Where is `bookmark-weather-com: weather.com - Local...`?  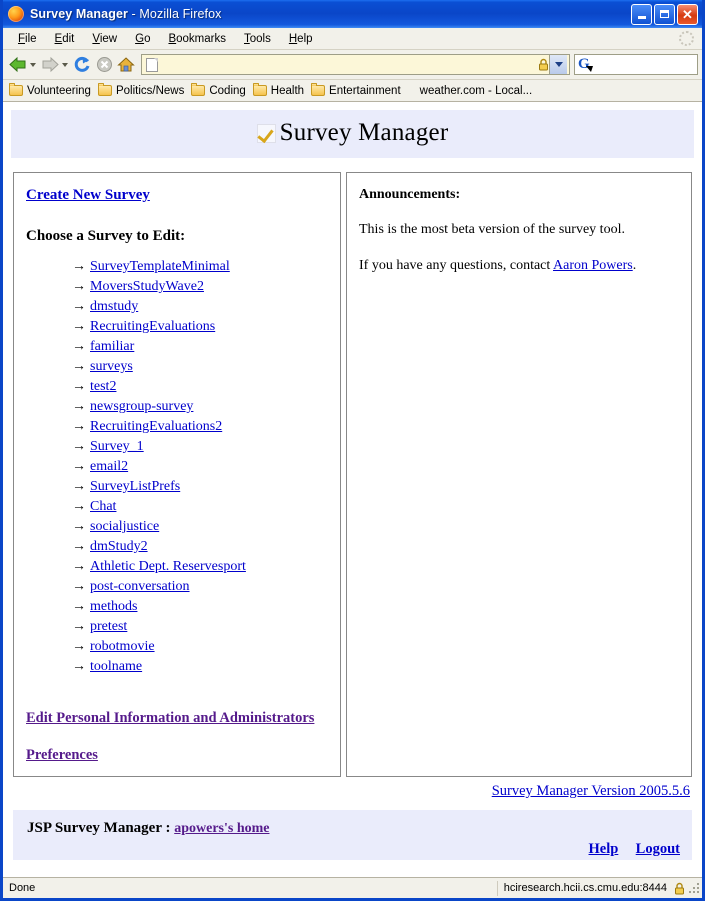 bookmark-weather-com: weather.com - Local... is located at coordinates (476, 91).